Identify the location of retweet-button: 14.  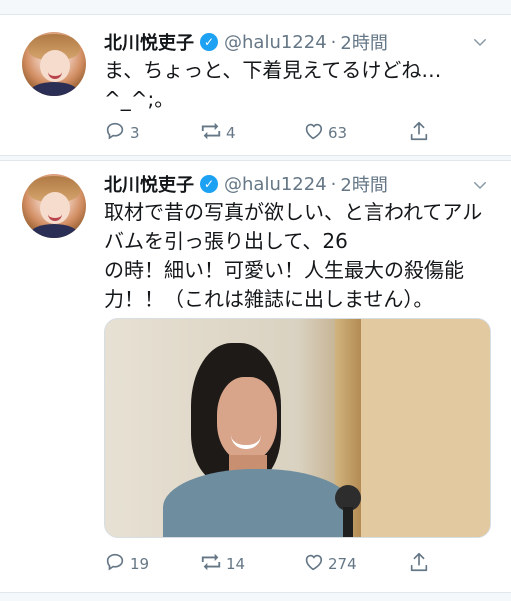
(222, 564).